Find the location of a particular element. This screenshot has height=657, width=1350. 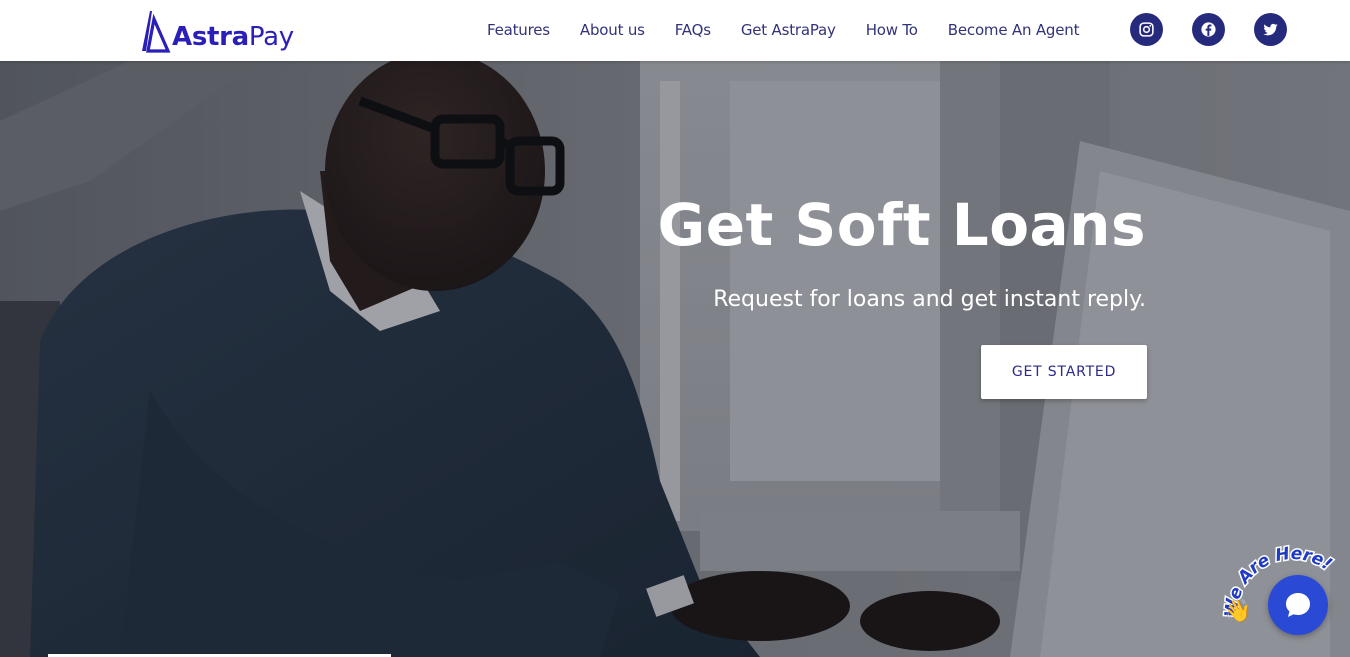

get-started-button: GET STARTED is located at coordinates (1064, 372).